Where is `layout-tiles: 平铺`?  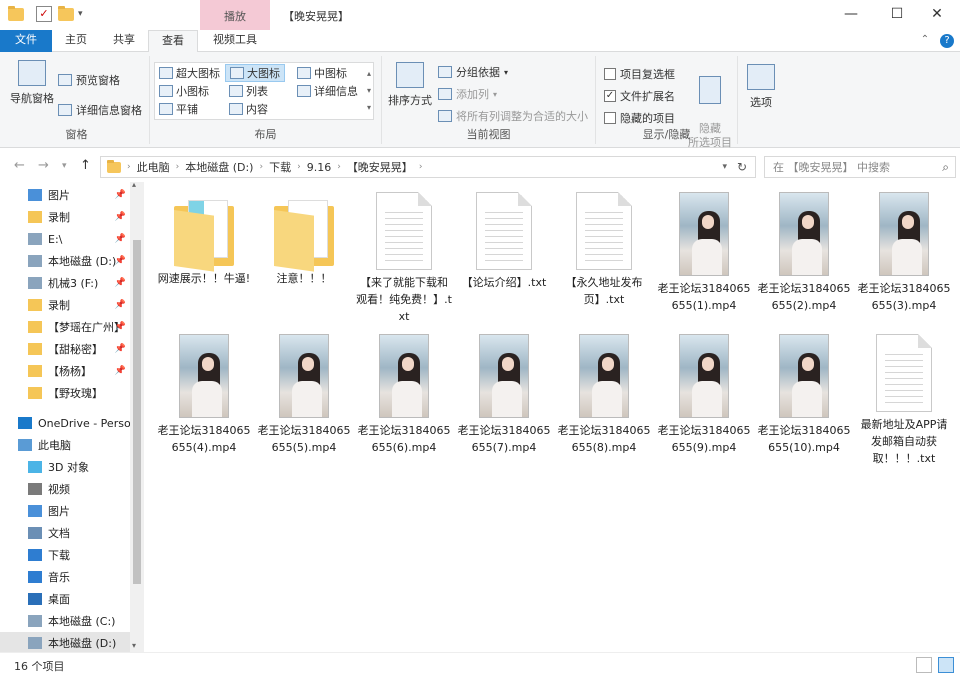
layout-tiles: 平铺 is located at coordinates (178, 109).